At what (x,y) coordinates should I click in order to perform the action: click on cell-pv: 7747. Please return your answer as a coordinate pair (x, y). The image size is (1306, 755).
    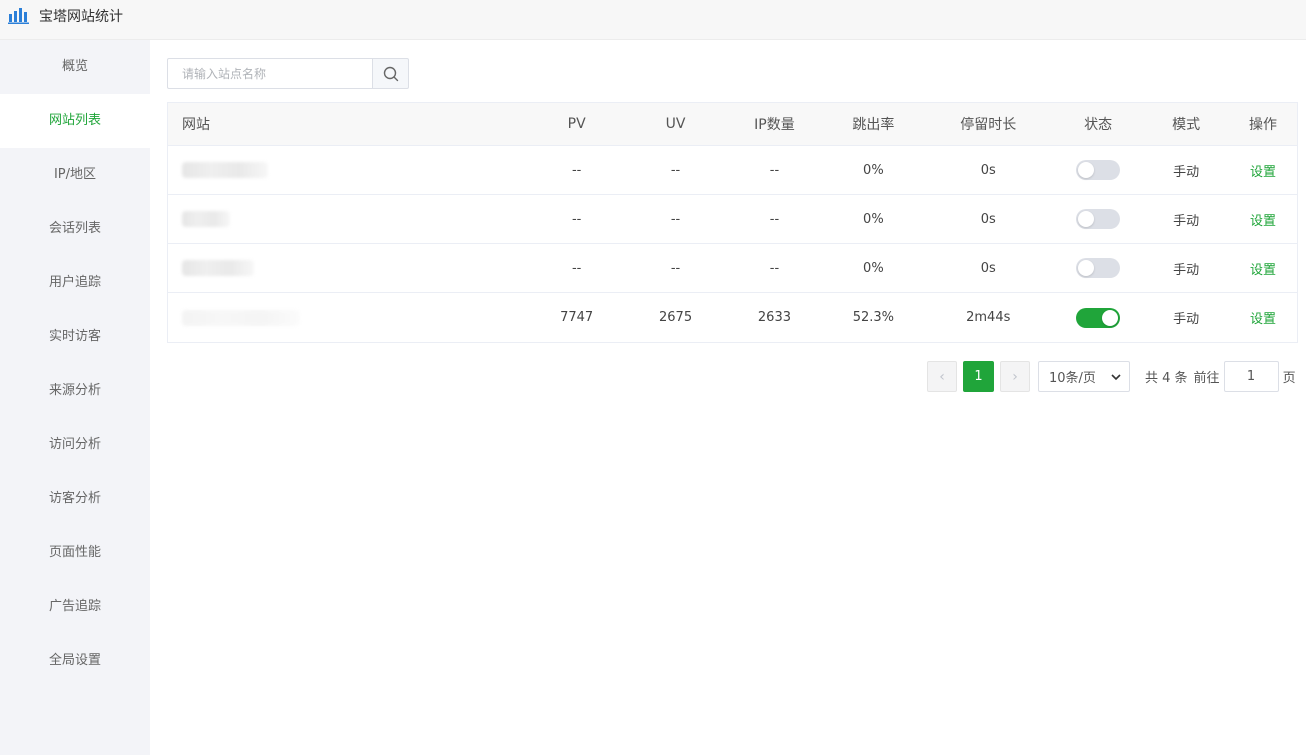
    Looking at the image, I should click on (577, 317).